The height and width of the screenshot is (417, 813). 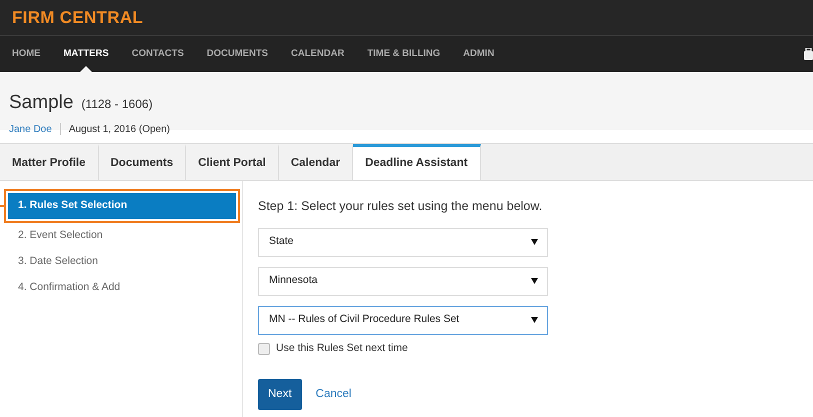 I want to click on step-item: 3. Date Selection, so click(x=122, y=262).